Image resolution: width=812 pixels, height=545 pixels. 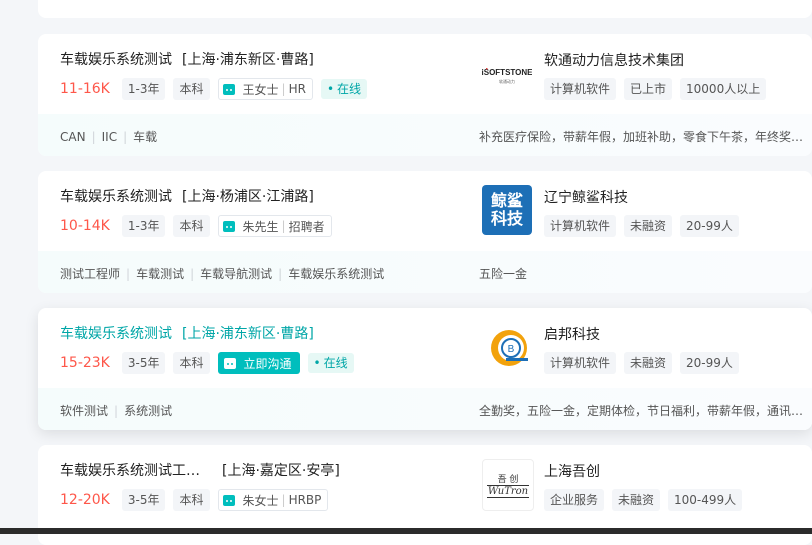 I want to click on jingsha-logo-icon: 鲸鲨 科技, so click(x=507, y=210).